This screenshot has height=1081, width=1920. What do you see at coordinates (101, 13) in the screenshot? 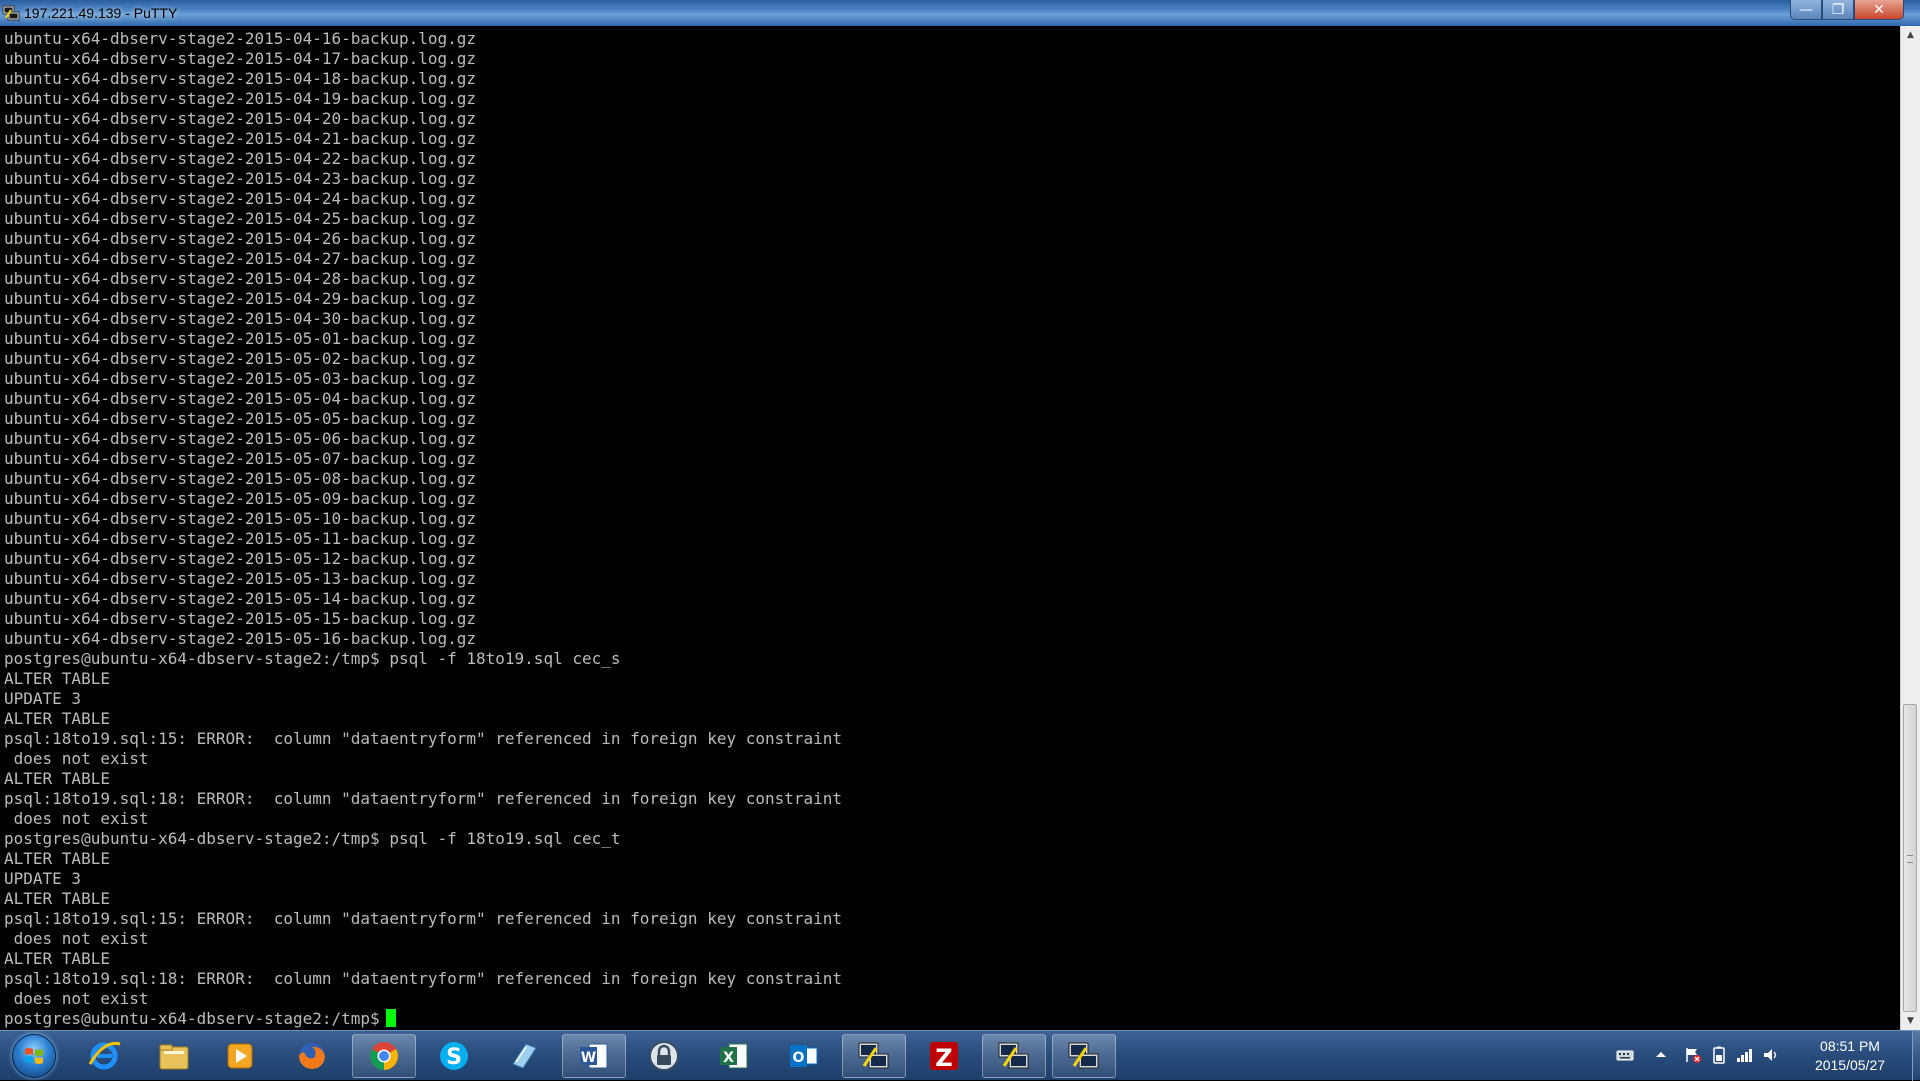
I see `window-title: 197.221.49.139 - PuTTY` at bounding box center [101, 13].